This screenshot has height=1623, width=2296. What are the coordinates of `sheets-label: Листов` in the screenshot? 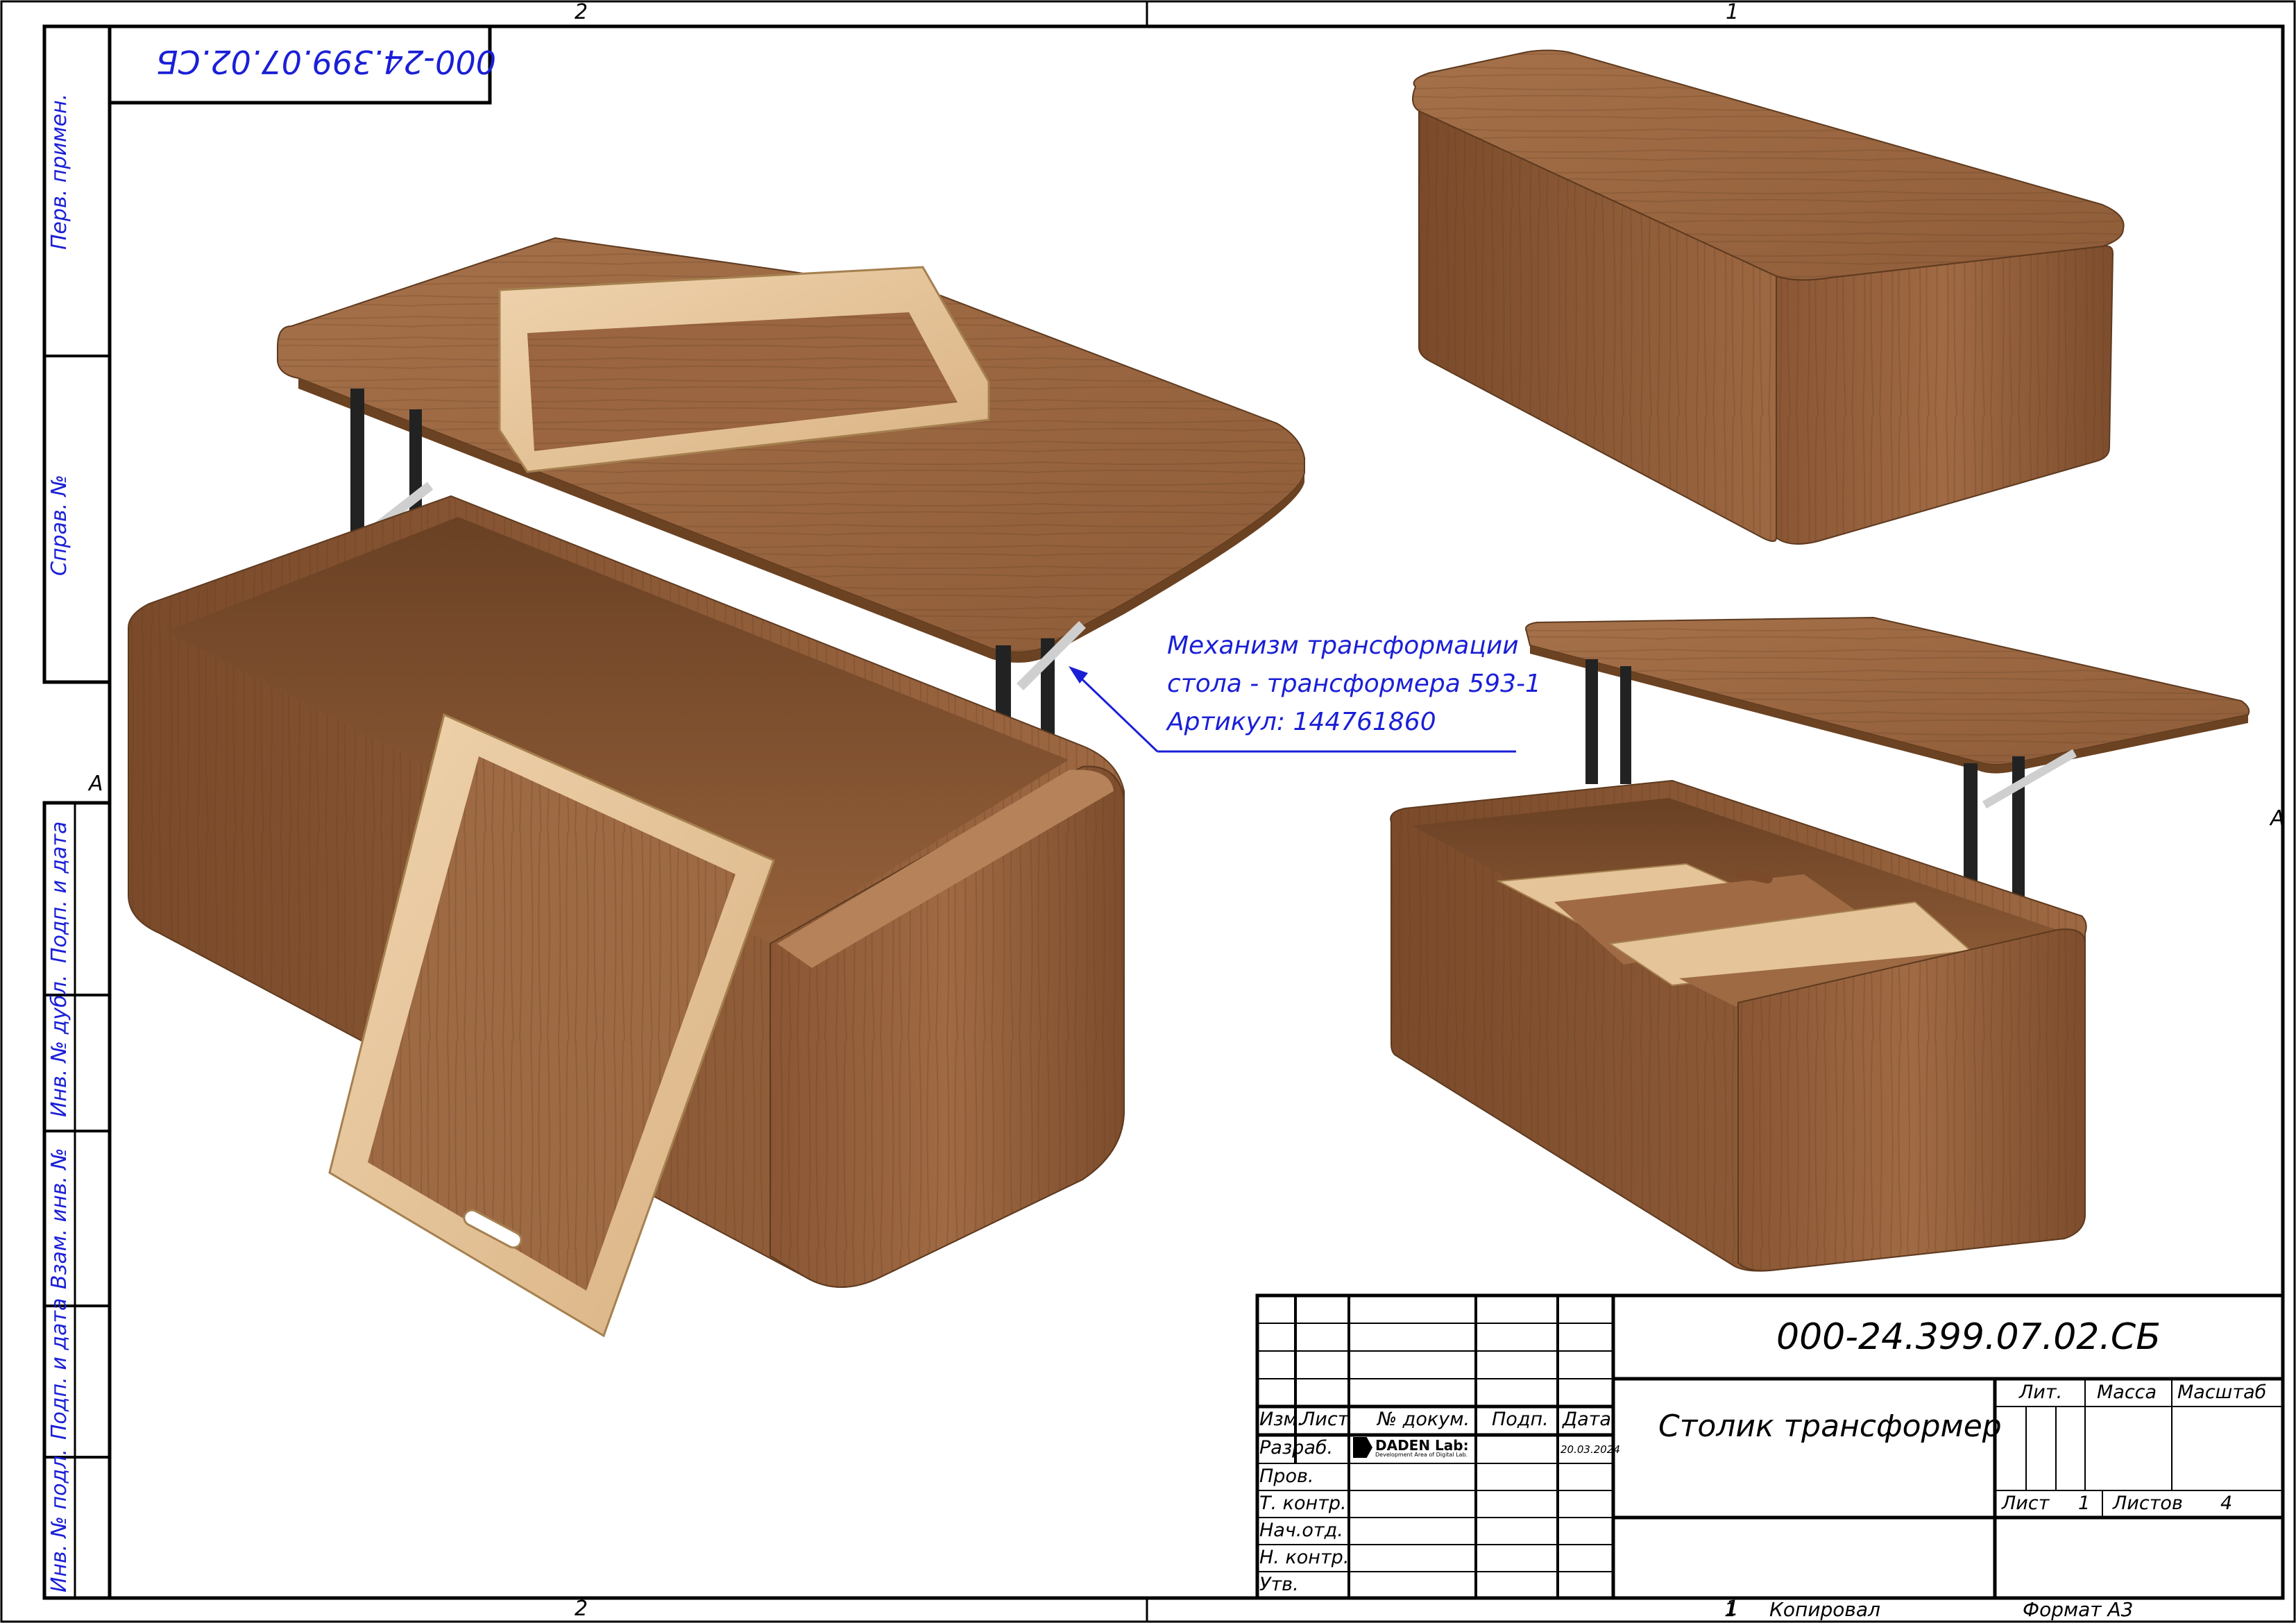 It's located at (2148, 1504).